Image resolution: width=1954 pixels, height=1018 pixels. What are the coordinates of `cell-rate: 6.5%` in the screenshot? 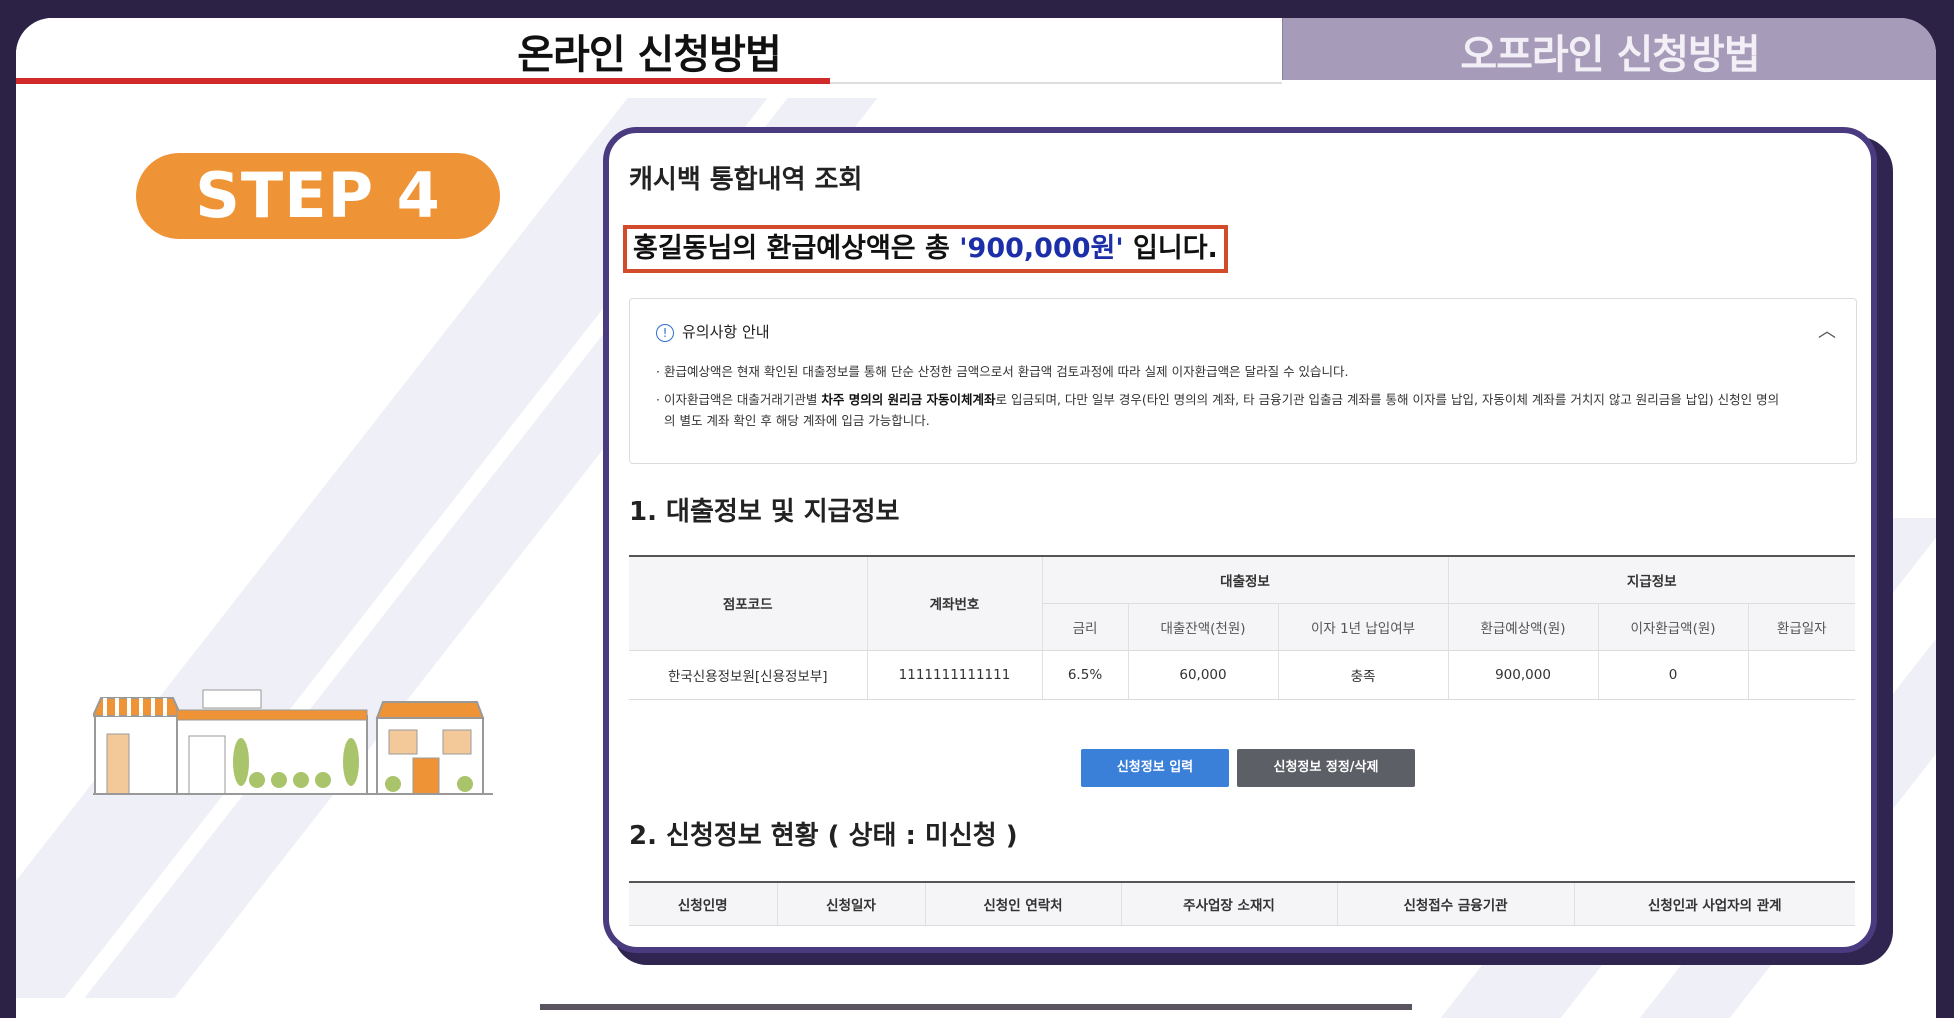 It's located at (1085, 675).